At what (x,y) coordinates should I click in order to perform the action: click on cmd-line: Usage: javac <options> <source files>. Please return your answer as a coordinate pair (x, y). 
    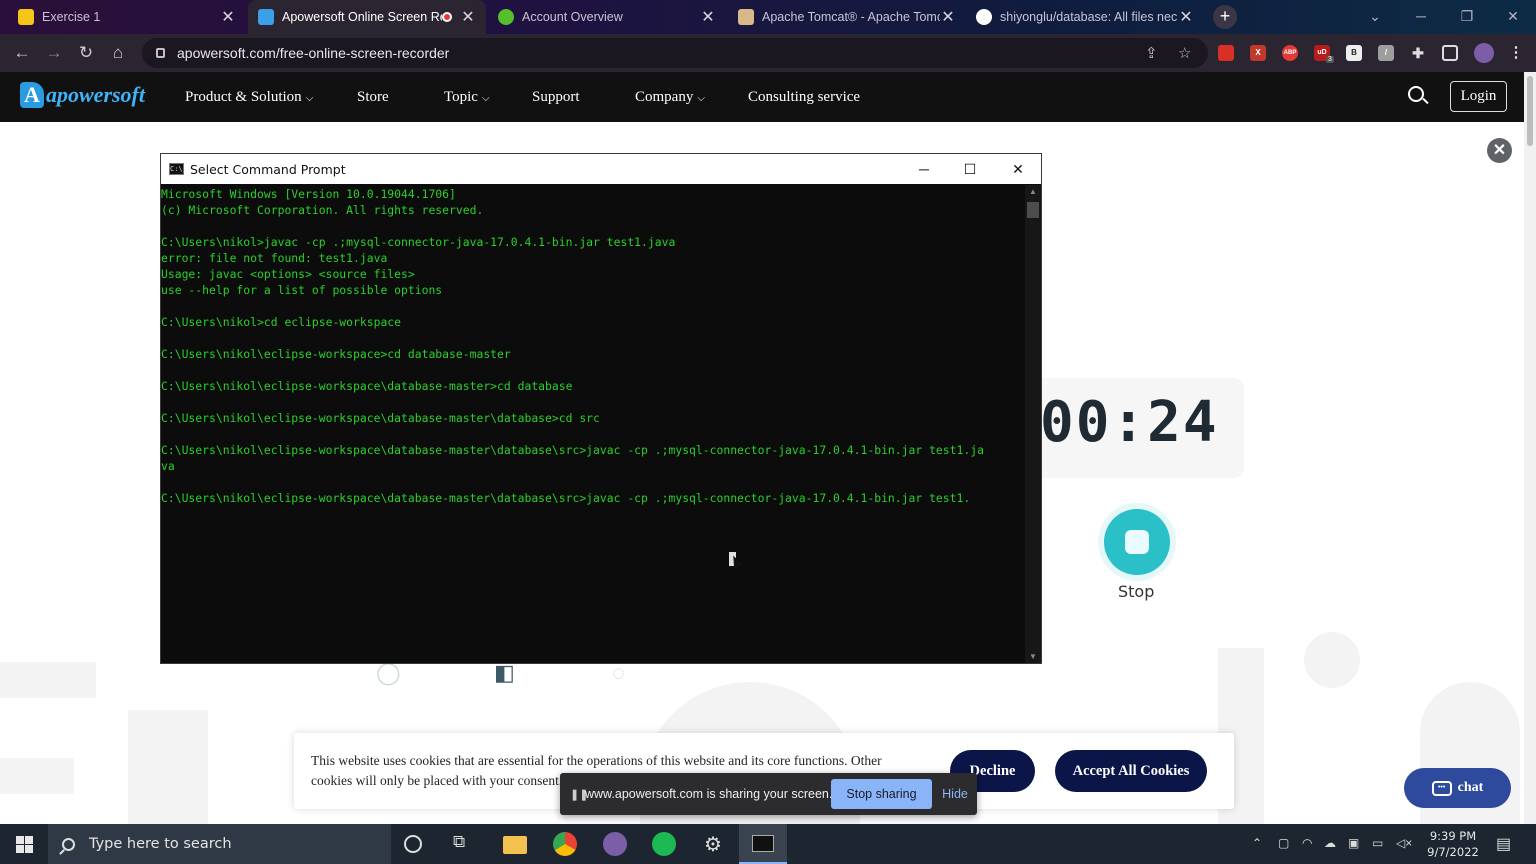
    Looking at the image, I should click on (288, 274).